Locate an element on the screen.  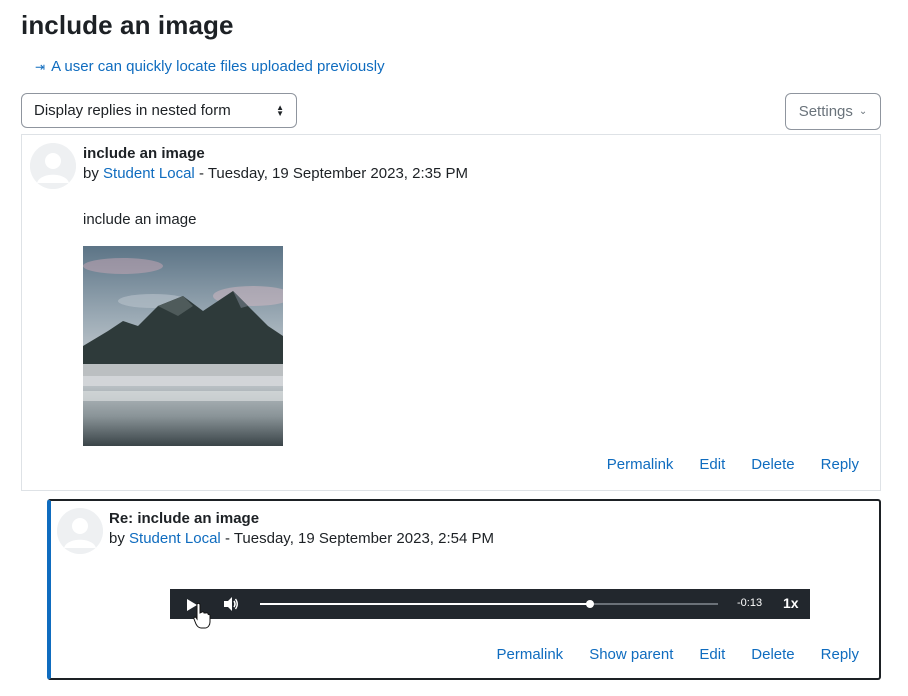
post-actions: Permalink Edit Delete Reply is located at coordinates (733, 464).